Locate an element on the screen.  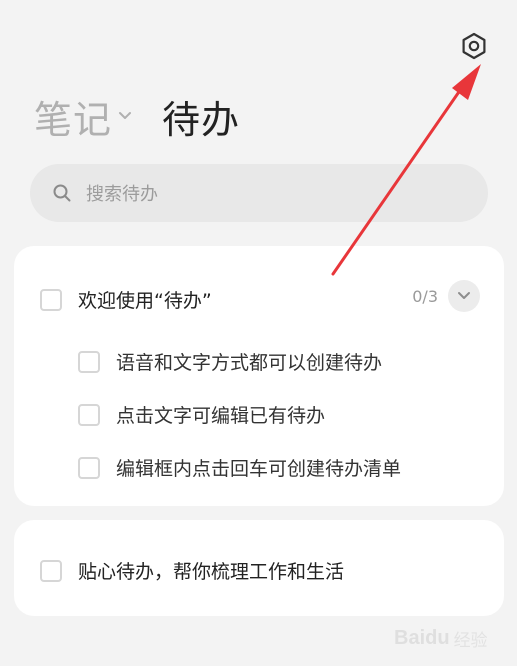
group-title: 欢迎使用“待办” is located at coordinates (145, 299).